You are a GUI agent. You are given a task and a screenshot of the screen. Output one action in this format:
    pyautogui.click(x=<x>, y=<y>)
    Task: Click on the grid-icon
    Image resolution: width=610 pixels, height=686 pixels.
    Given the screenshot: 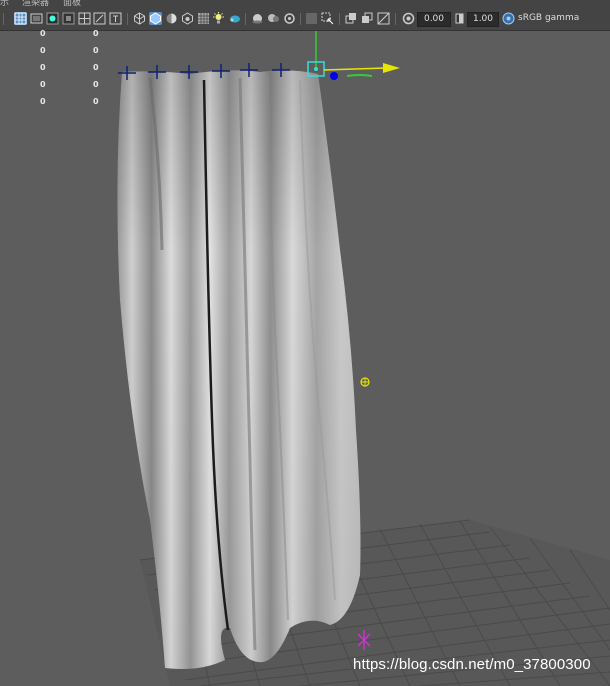 What is the action you would take?
    pyautogui.click(x=20, y=18)
    